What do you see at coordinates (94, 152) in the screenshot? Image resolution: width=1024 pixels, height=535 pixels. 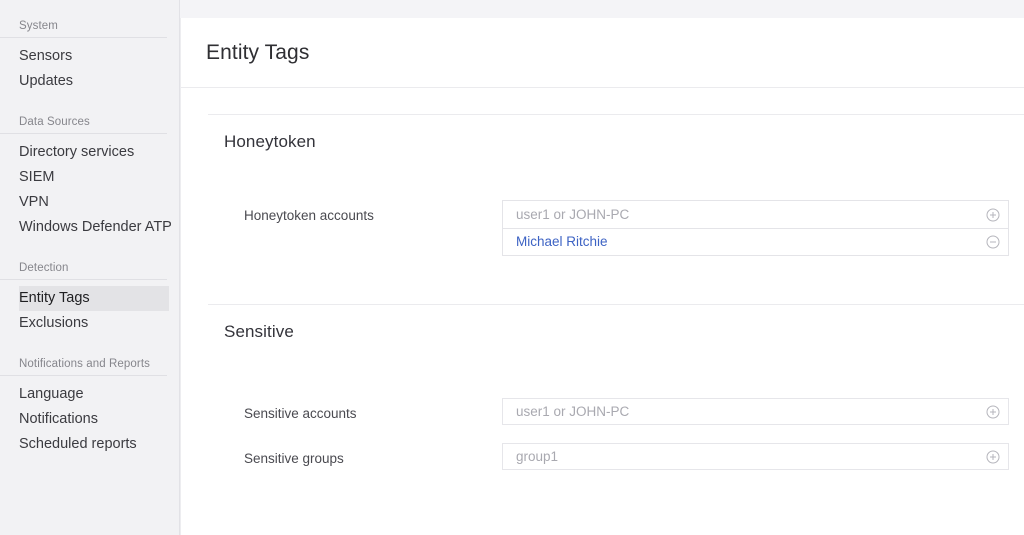 I see `sidebar-item-directory-services: Directory services` at bounding box center [94, 152].